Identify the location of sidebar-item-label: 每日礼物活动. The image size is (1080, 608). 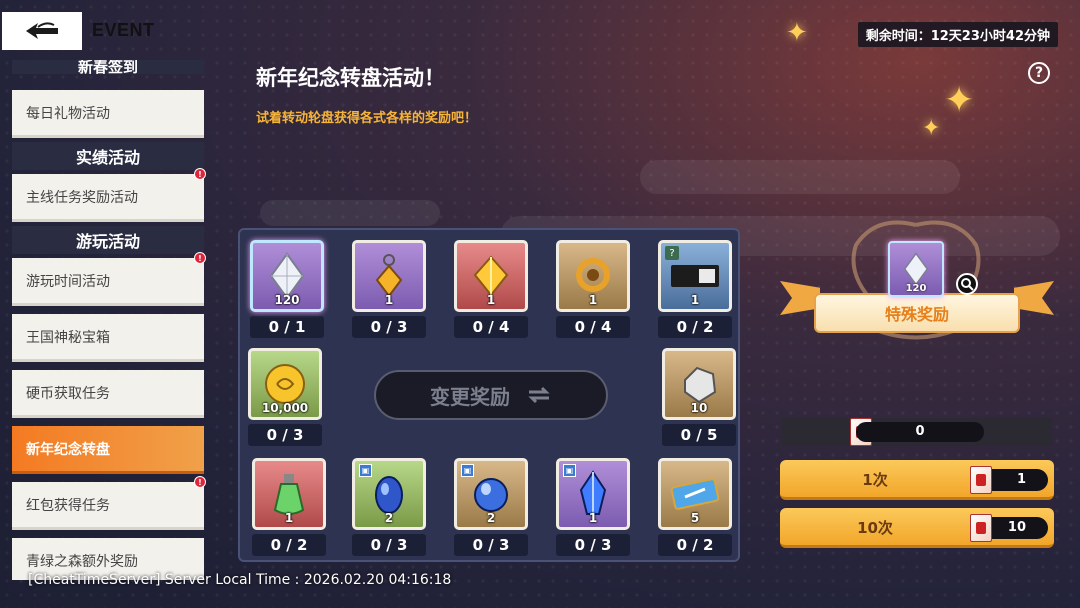
(68, 113).